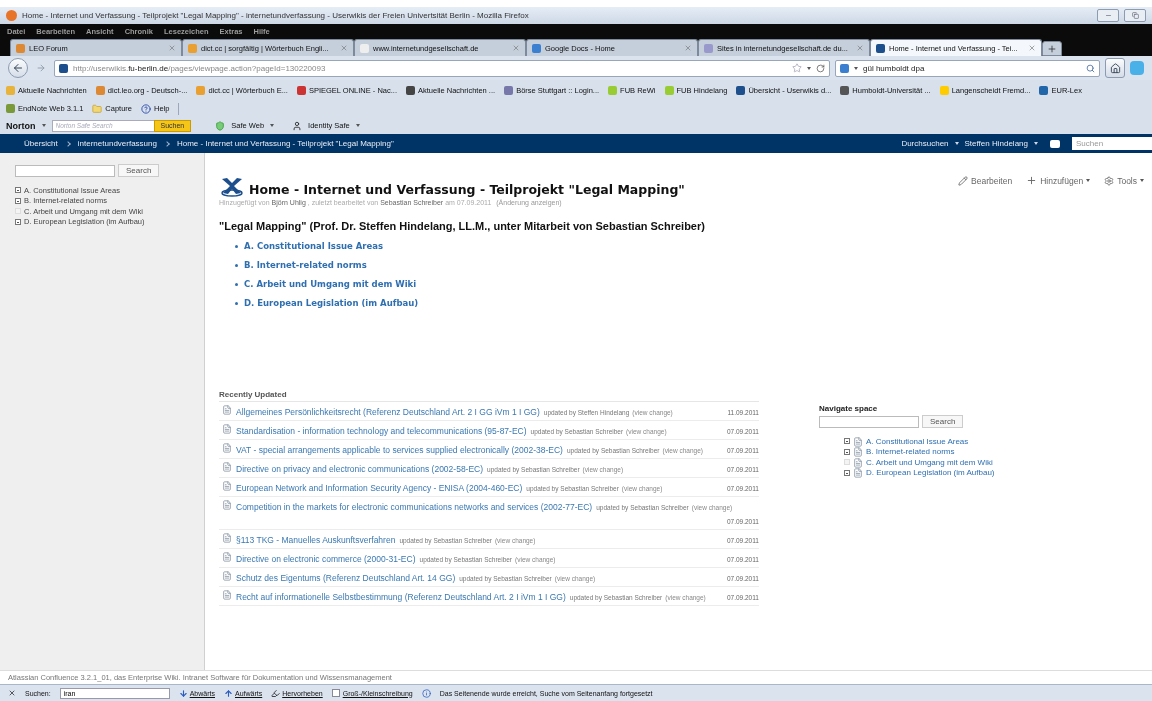  Describe the element at coordinates (228, 693) in the screenshot. I see `up-arrow-icon` at that location.